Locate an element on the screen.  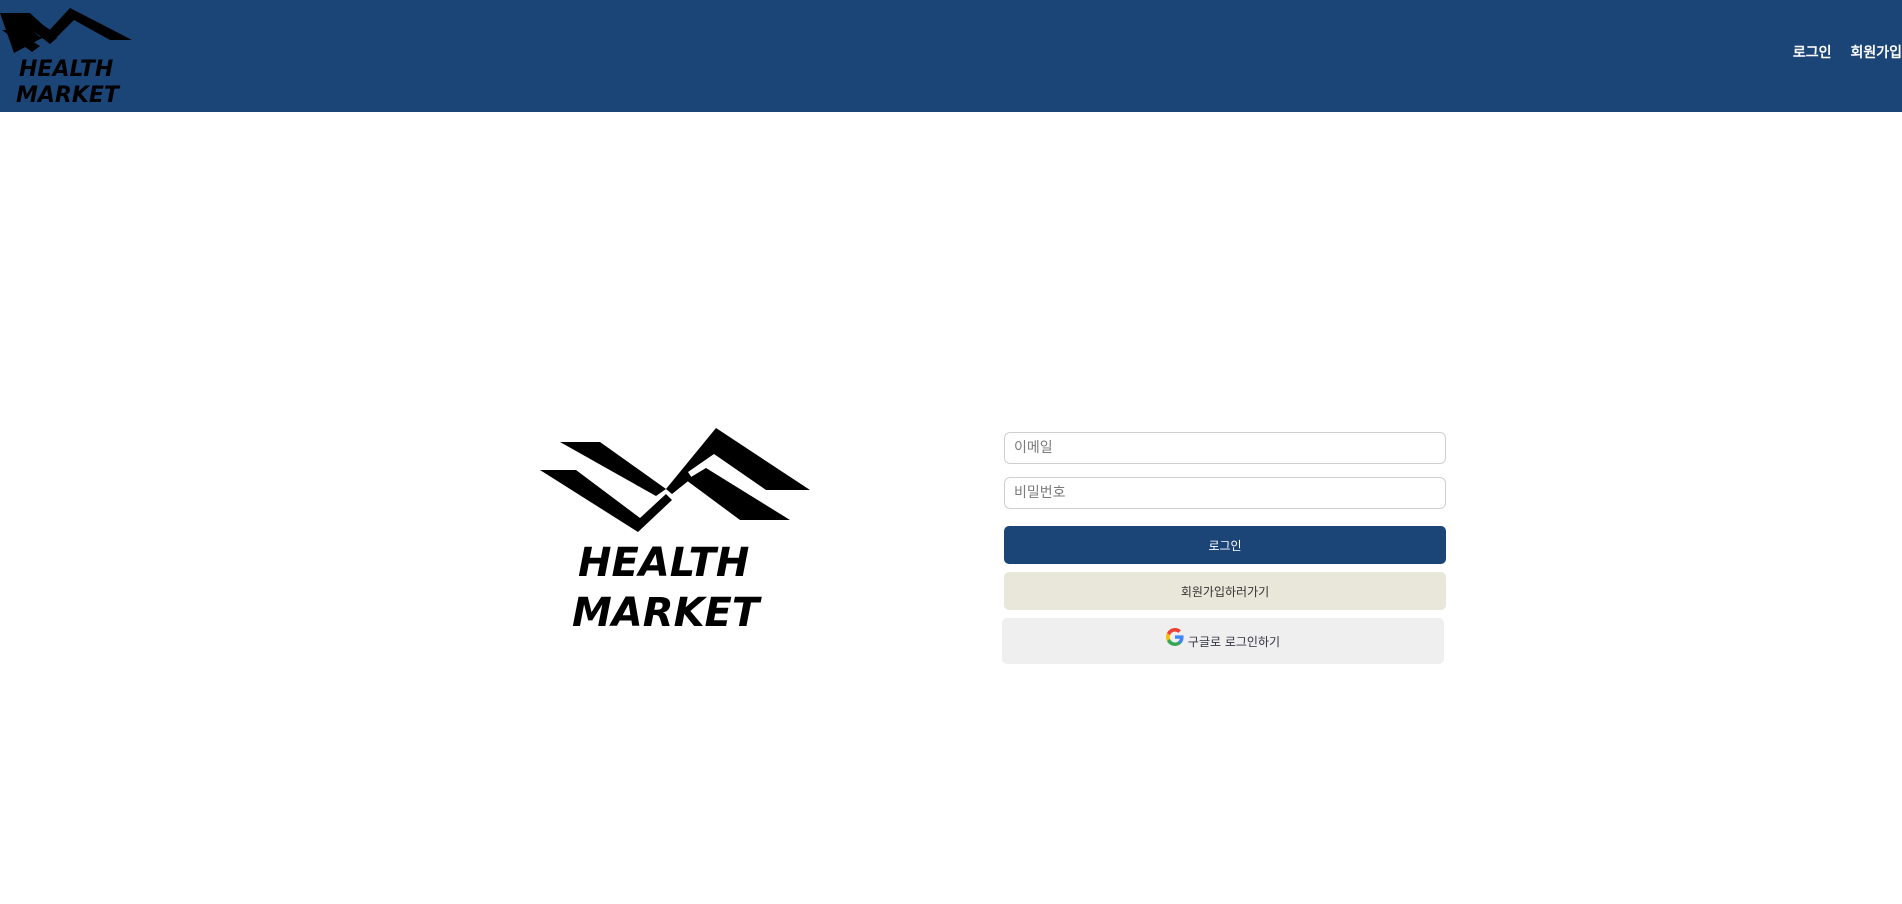
login-form: 로그인 회원가입하러가기 구글로 로그인하기 is located at coordinates (1224, 548).